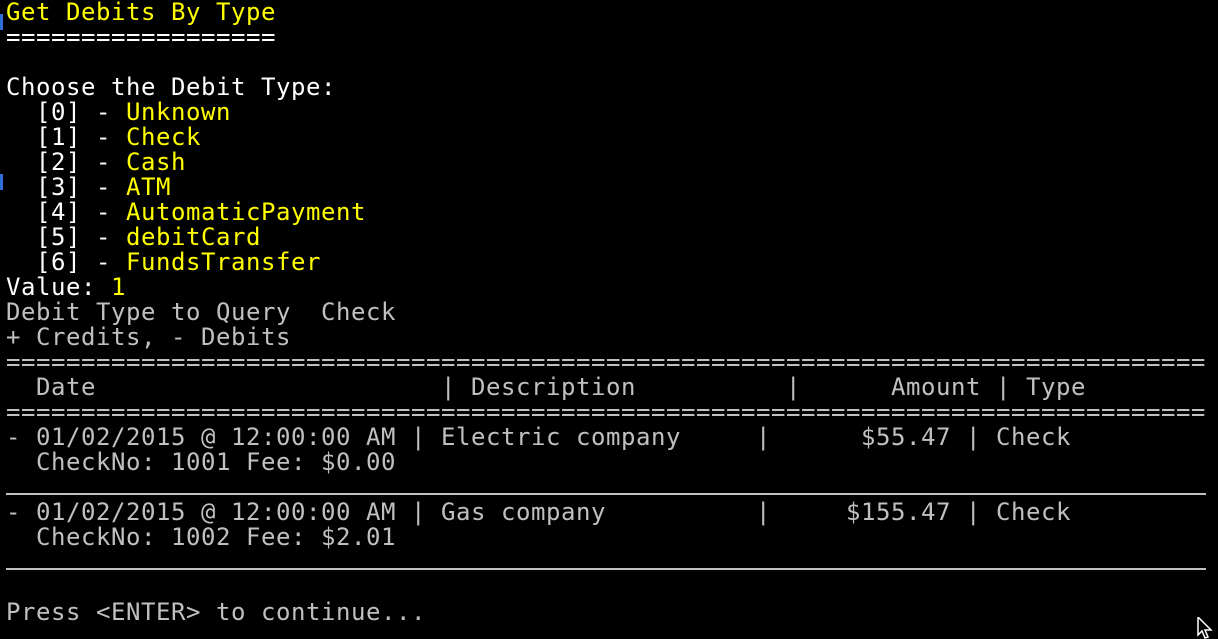 The image size is (1218, 639). I want to click on menu-option-cash: [2] - Cash, so click(111, 162).